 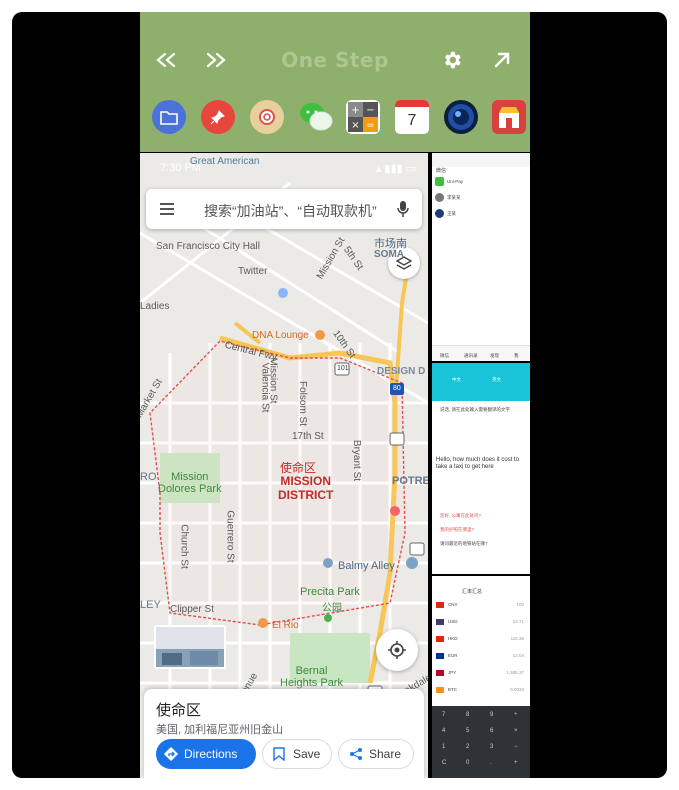 I want to click on wechat-tab-3: 发现, so click(x=494, y=355).